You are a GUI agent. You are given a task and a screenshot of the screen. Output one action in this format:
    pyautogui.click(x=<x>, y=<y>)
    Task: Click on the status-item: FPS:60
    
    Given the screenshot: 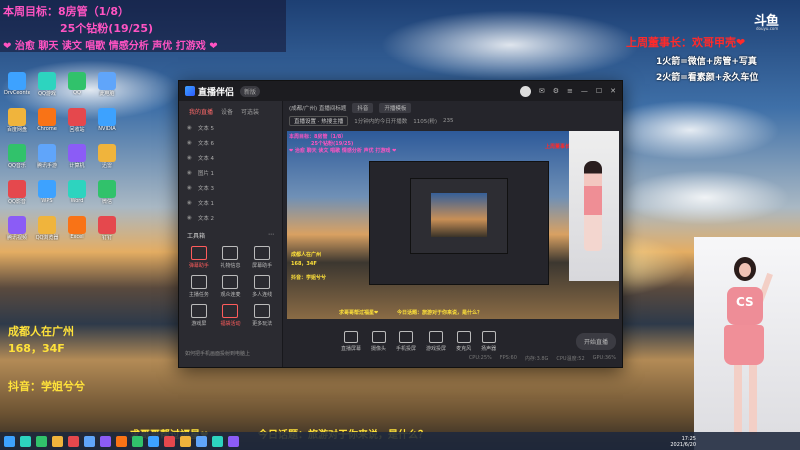 What is the action you would take?
    pyautogui.click(x=508, y=358)
    